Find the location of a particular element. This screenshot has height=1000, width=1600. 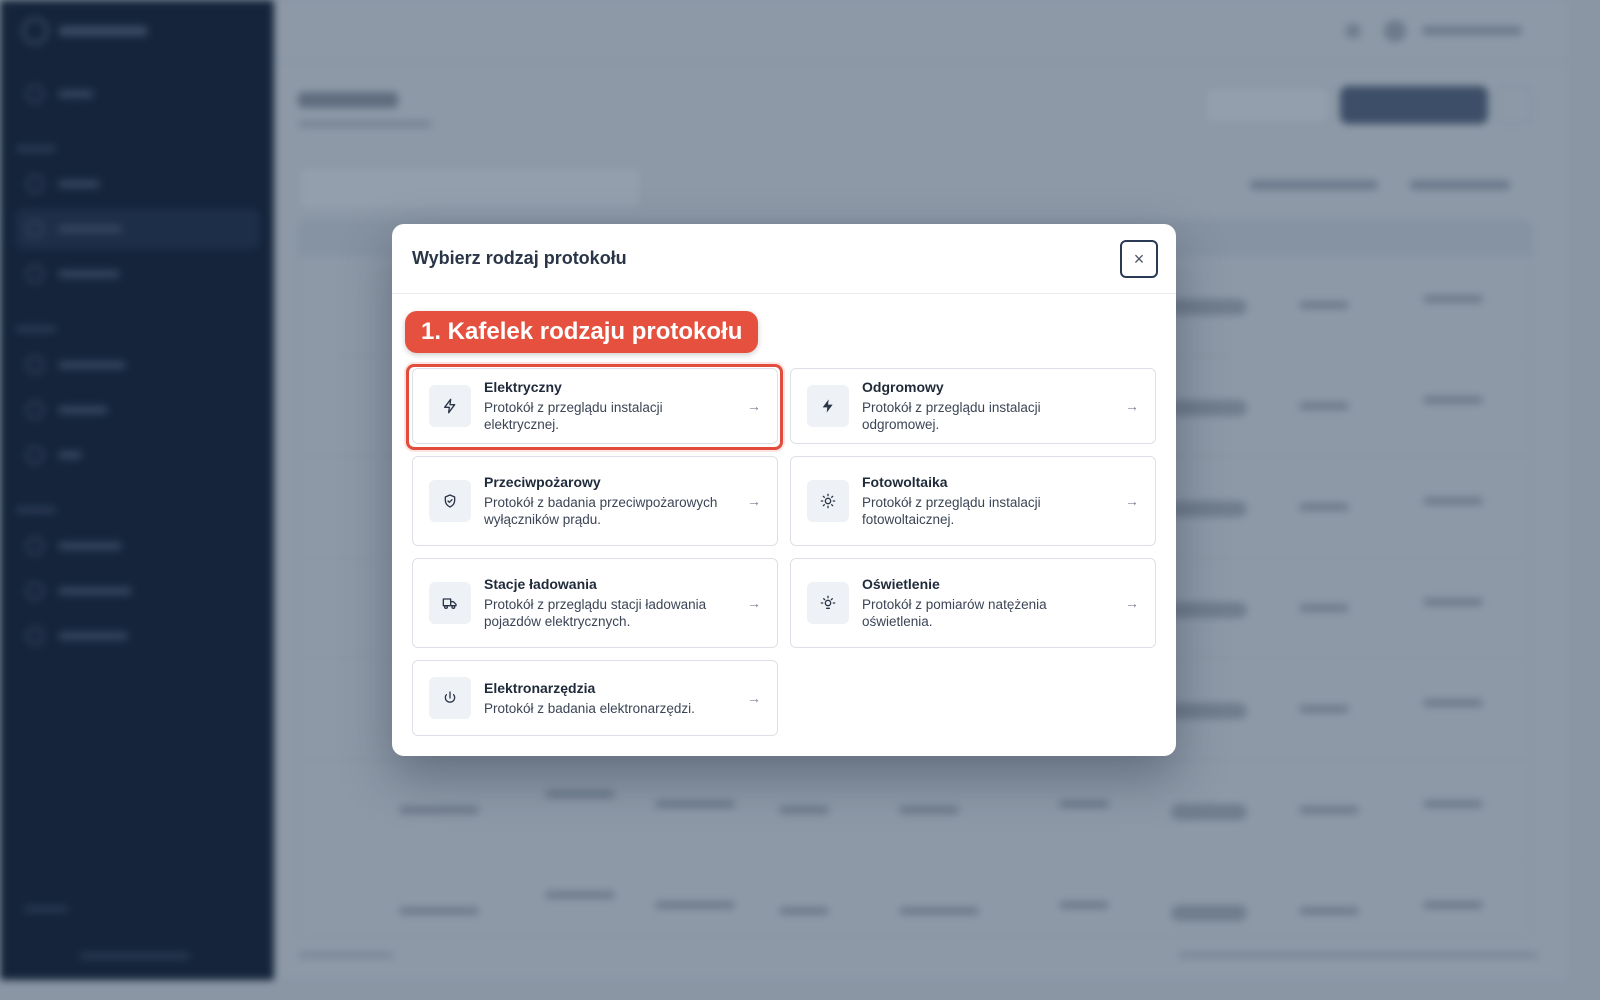

sun-icon is located at coordinates (828, 501).